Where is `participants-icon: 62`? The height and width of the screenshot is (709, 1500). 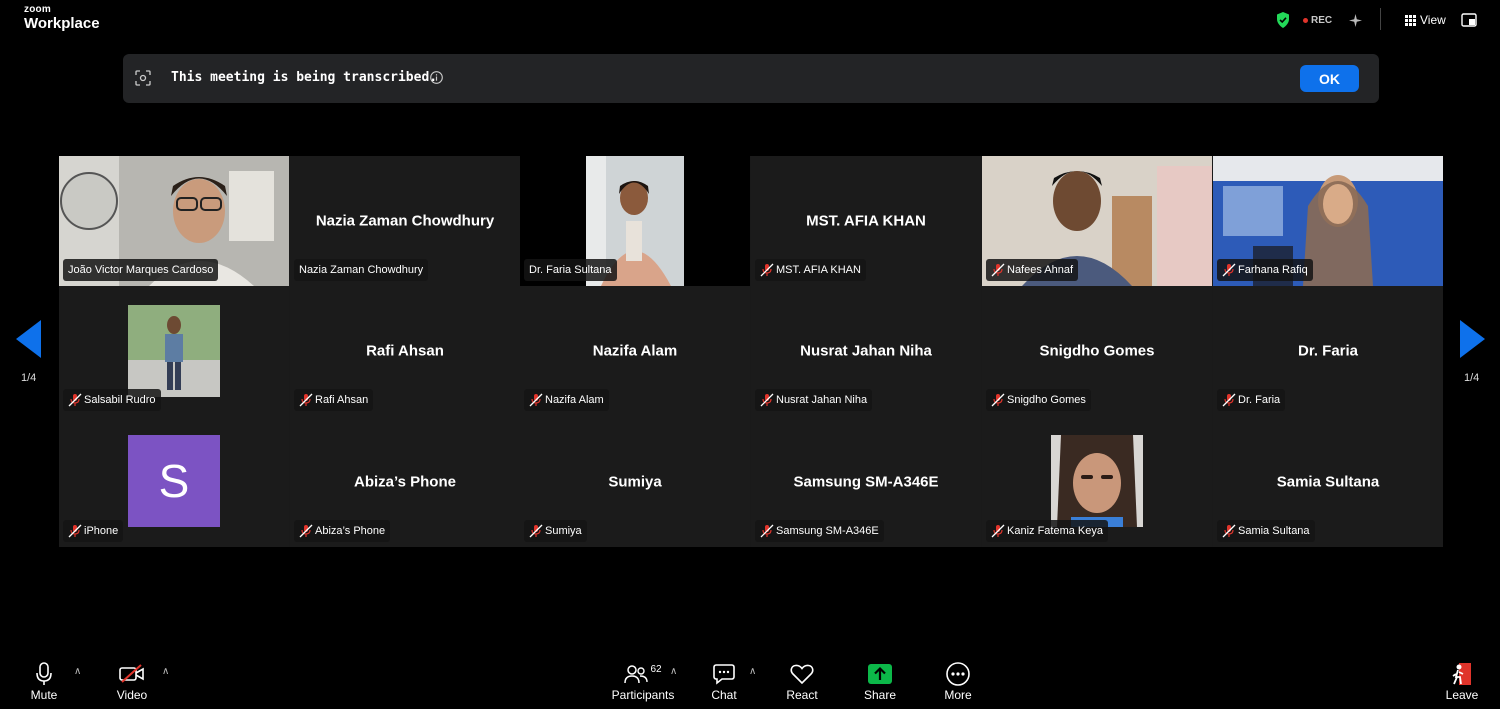
participants-icon: 62 is located at coordinates (643, 674).